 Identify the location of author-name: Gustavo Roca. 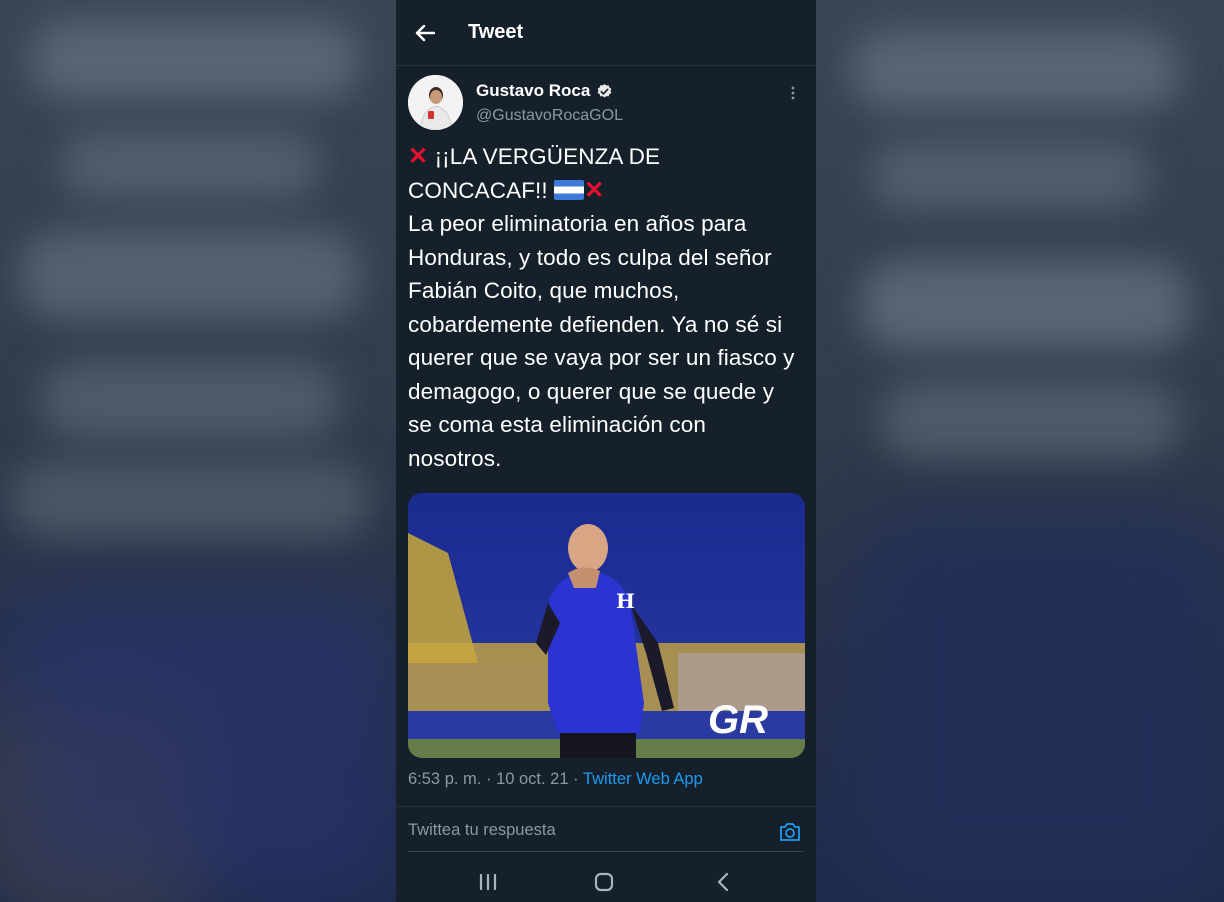
(533, 91).